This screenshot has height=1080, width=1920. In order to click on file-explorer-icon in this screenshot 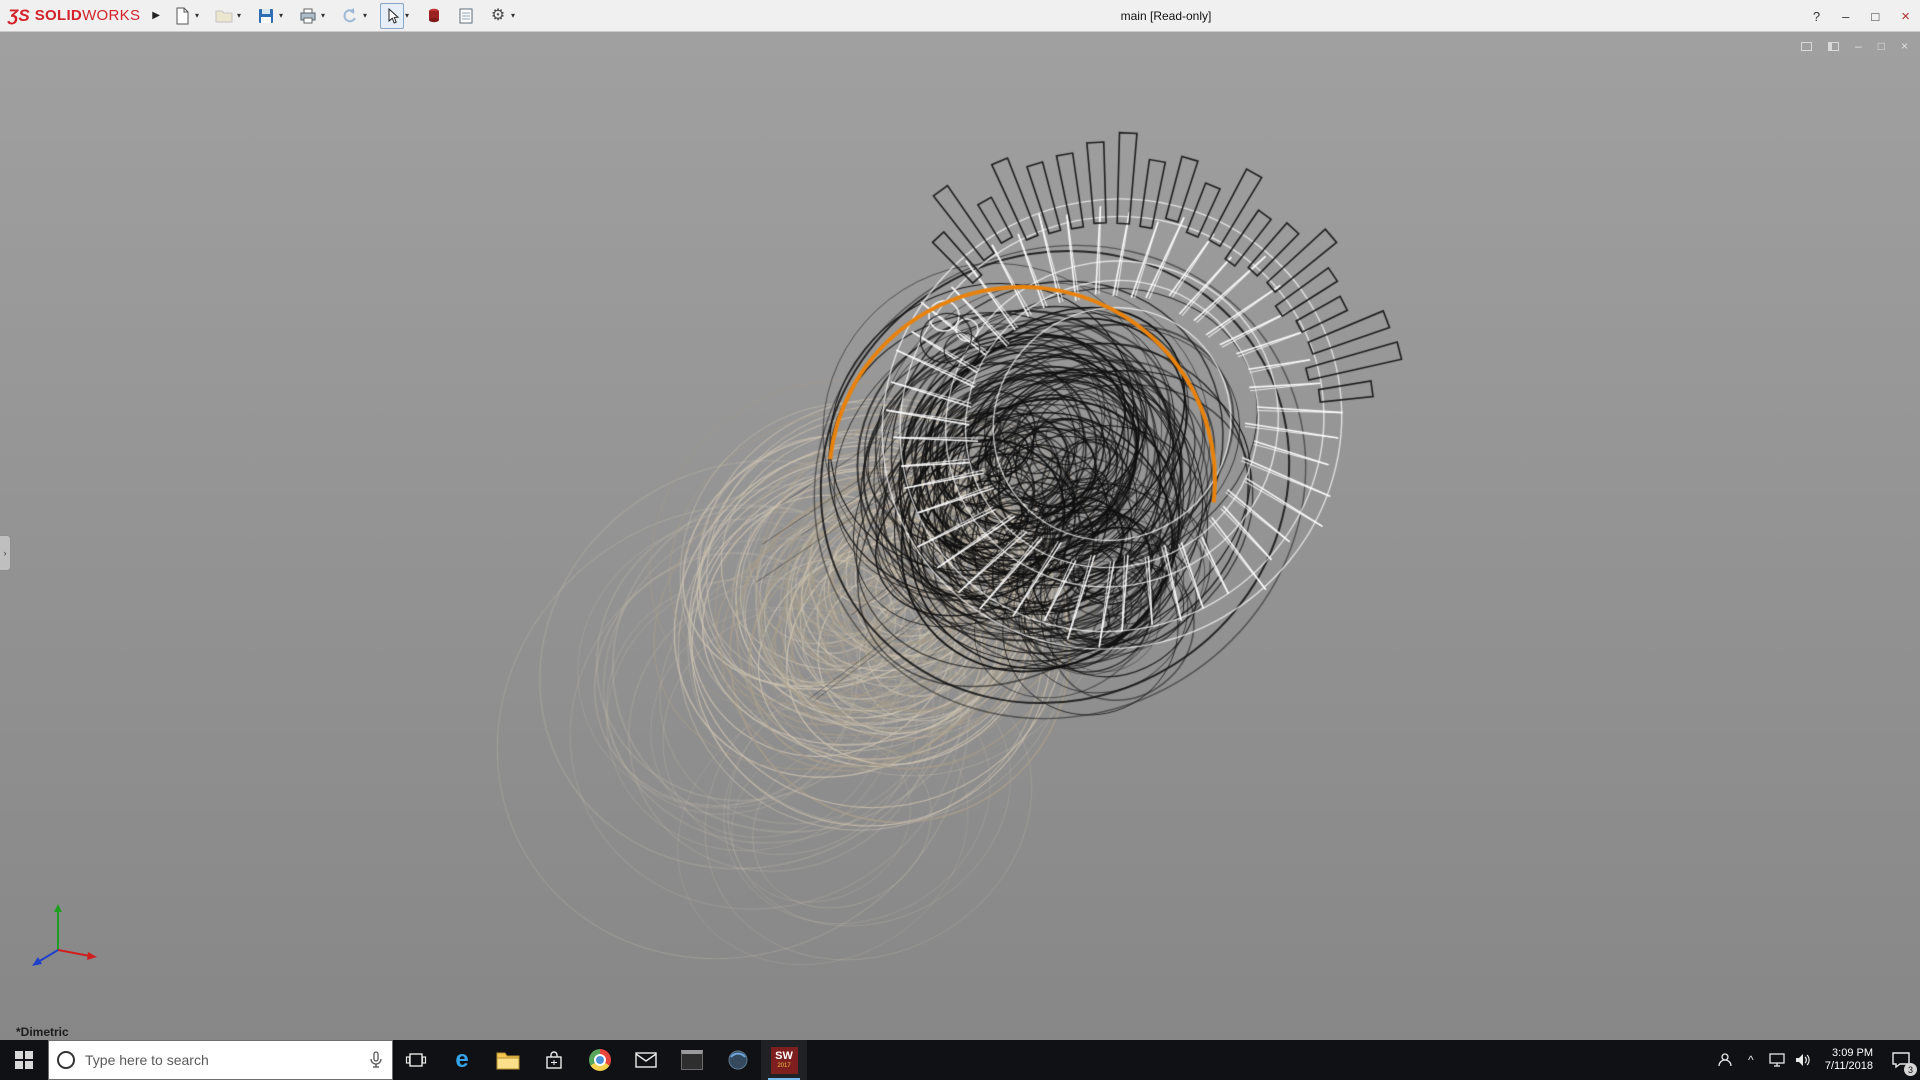, I will do `click(508, 1061)`.